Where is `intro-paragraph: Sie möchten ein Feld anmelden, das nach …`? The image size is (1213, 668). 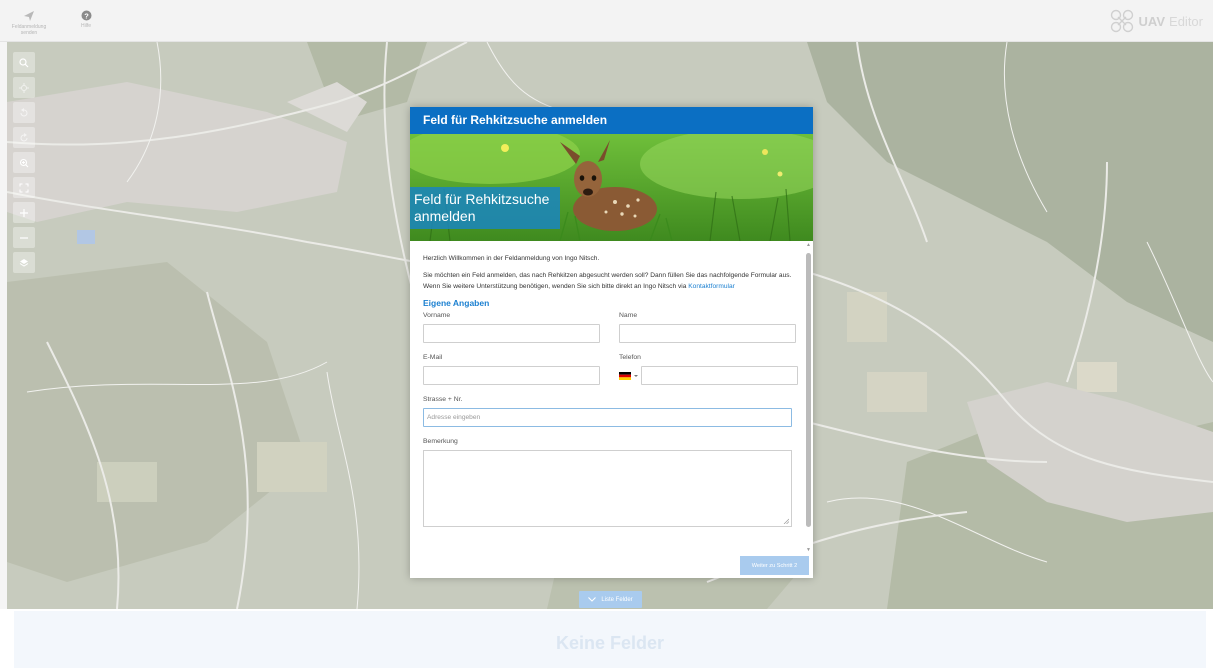
intro-paragraph: Sie möchten ein Feld anmelden, das nach … is located at coordinates (607, 281).